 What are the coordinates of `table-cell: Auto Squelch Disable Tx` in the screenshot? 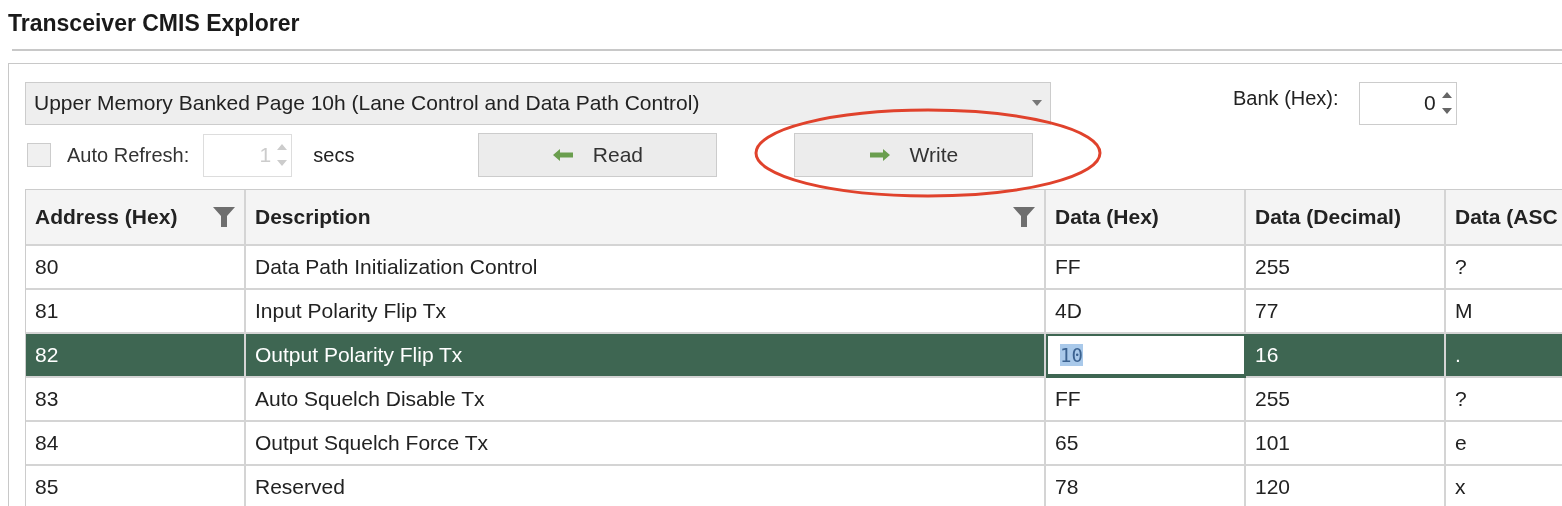 It's located at (646, 400).